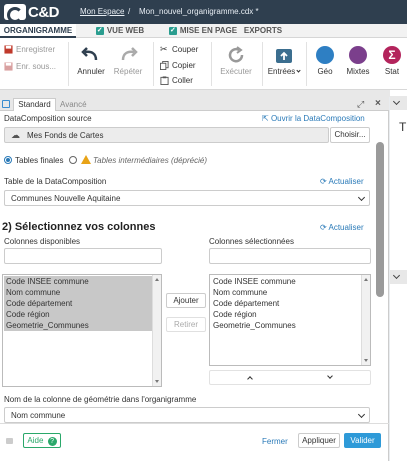  I want to click on copy-label: Copier, so click(184, 65).